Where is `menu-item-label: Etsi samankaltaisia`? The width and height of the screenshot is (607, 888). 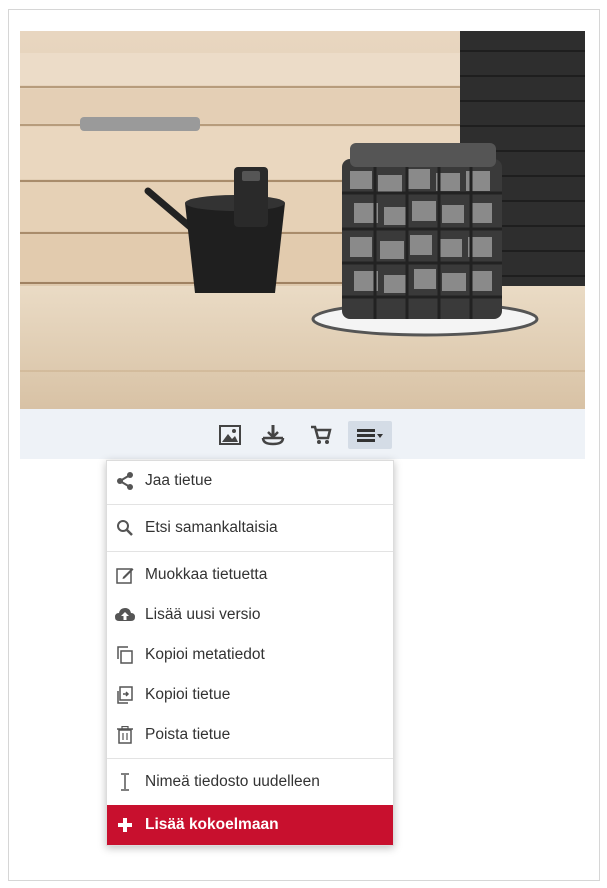
menu-item-label: Etsi samankaltaisia is located at coordinates (211, 527).